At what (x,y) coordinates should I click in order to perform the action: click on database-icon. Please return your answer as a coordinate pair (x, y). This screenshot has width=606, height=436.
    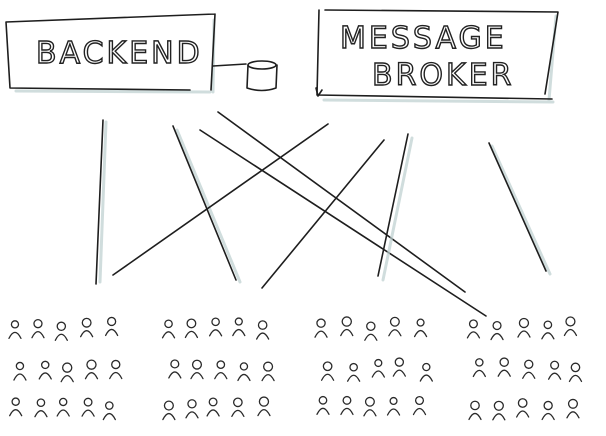
    Looking at the image, I should click on (245, 76).